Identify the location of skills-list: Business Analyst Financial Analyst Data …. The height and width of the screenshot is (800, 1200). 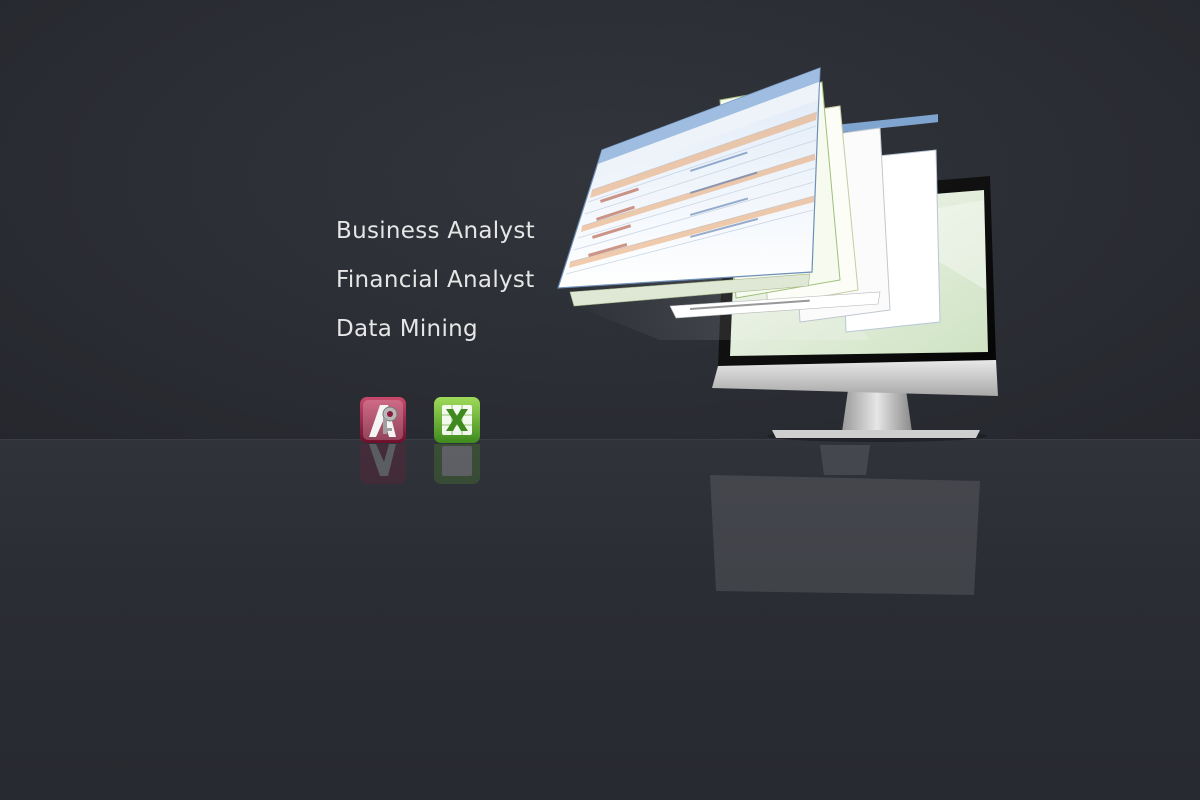
(435, 287).